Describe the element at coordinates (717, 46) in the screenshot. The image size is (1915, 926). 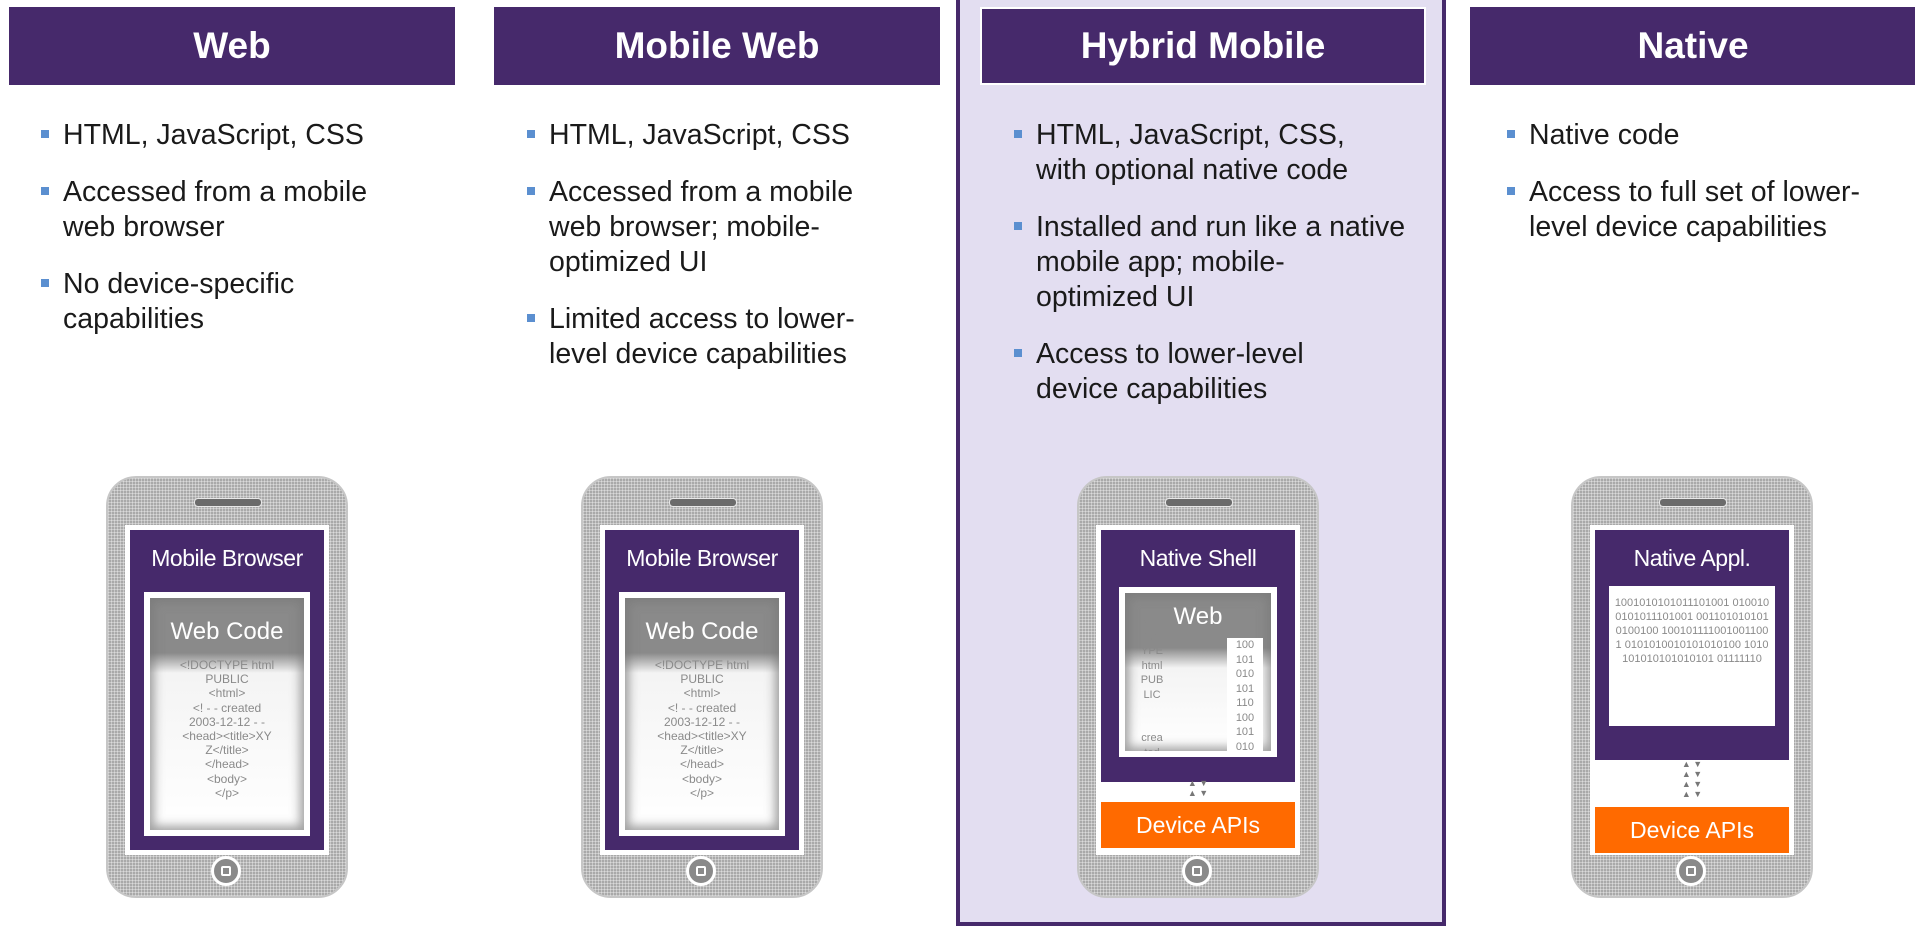
I see `column-header-mobile-web: Mobile Web` at that location.